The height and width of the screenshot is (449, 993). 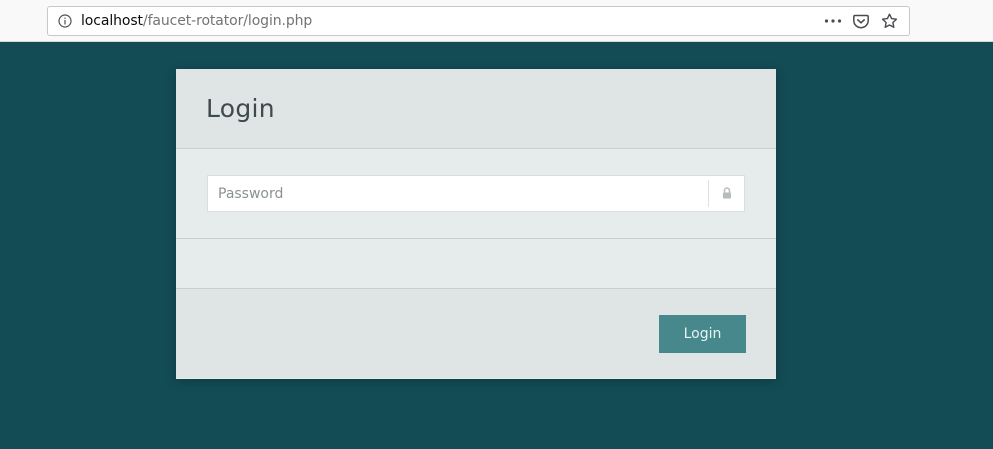 What do you see at coordinates (476, 333) in the screenshot?
I see `login-panel-footer: Login` at bounding box center [476, 333].